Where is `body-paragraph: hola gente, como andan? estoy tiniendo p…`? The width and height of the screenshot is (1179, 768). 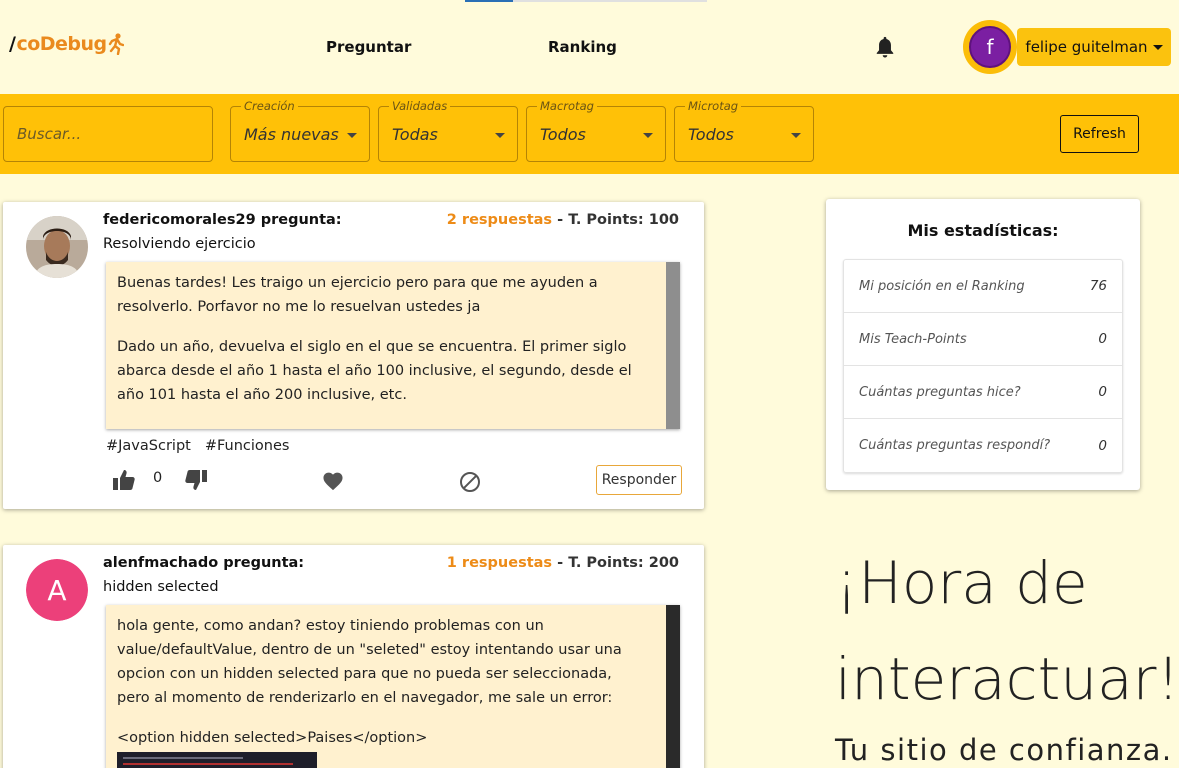
body-paragraph: hola gente, como andan? estoy tiniendo p… is located at coordinates (369, 662).